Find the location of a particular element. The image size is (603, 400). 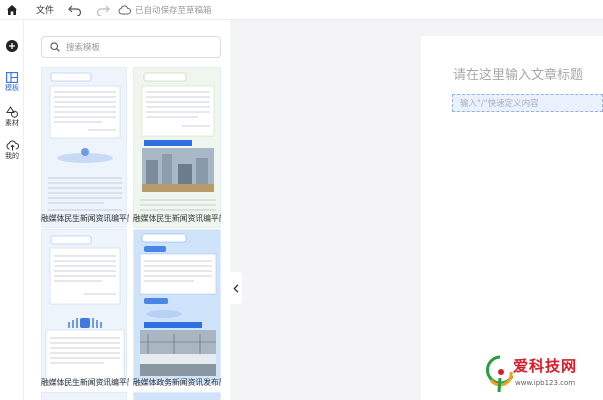

body-placeholder: 输入"/"快速定义内容 is located at coordinates (499, 104).